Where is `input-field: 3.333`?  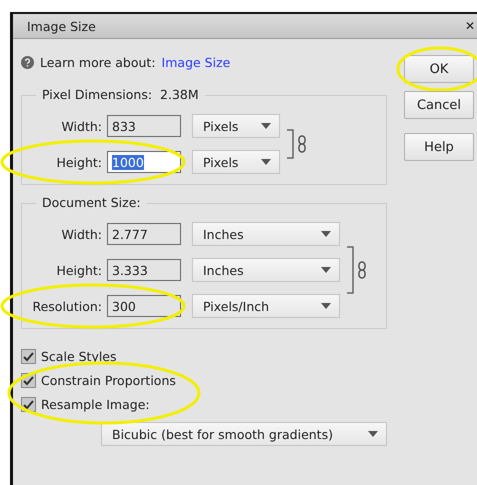 input-field: 3.333 is located at coordinates (144, 270).